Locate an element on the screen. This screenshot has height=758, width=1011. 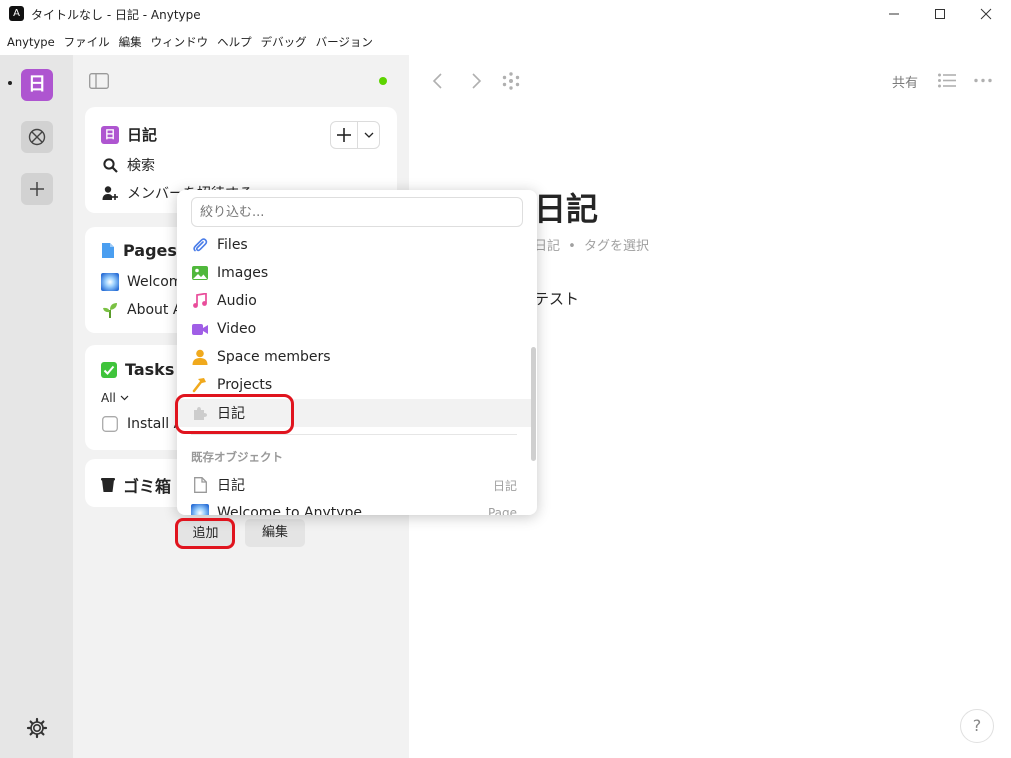
menu-item-label: 日記 is located at coordinates (231, 486).